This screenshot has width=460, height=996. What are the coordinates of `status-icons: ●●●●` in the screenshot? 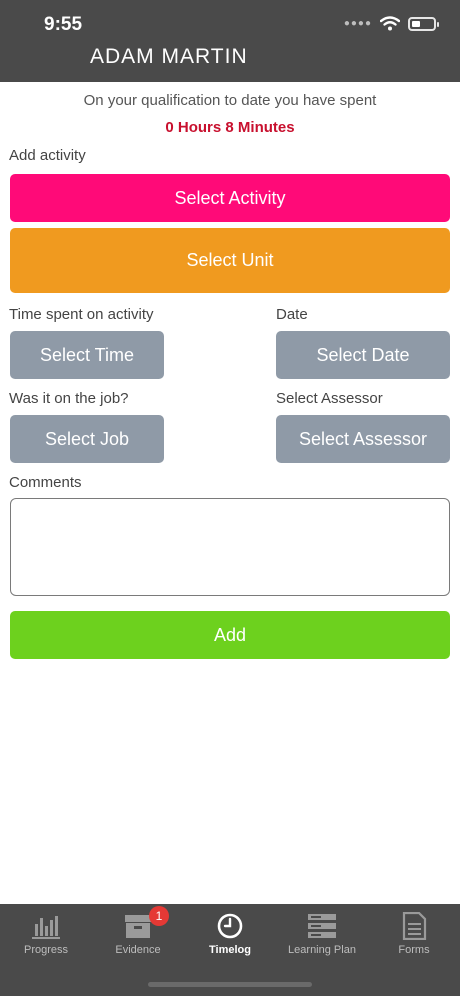 It's located at (391, 23).